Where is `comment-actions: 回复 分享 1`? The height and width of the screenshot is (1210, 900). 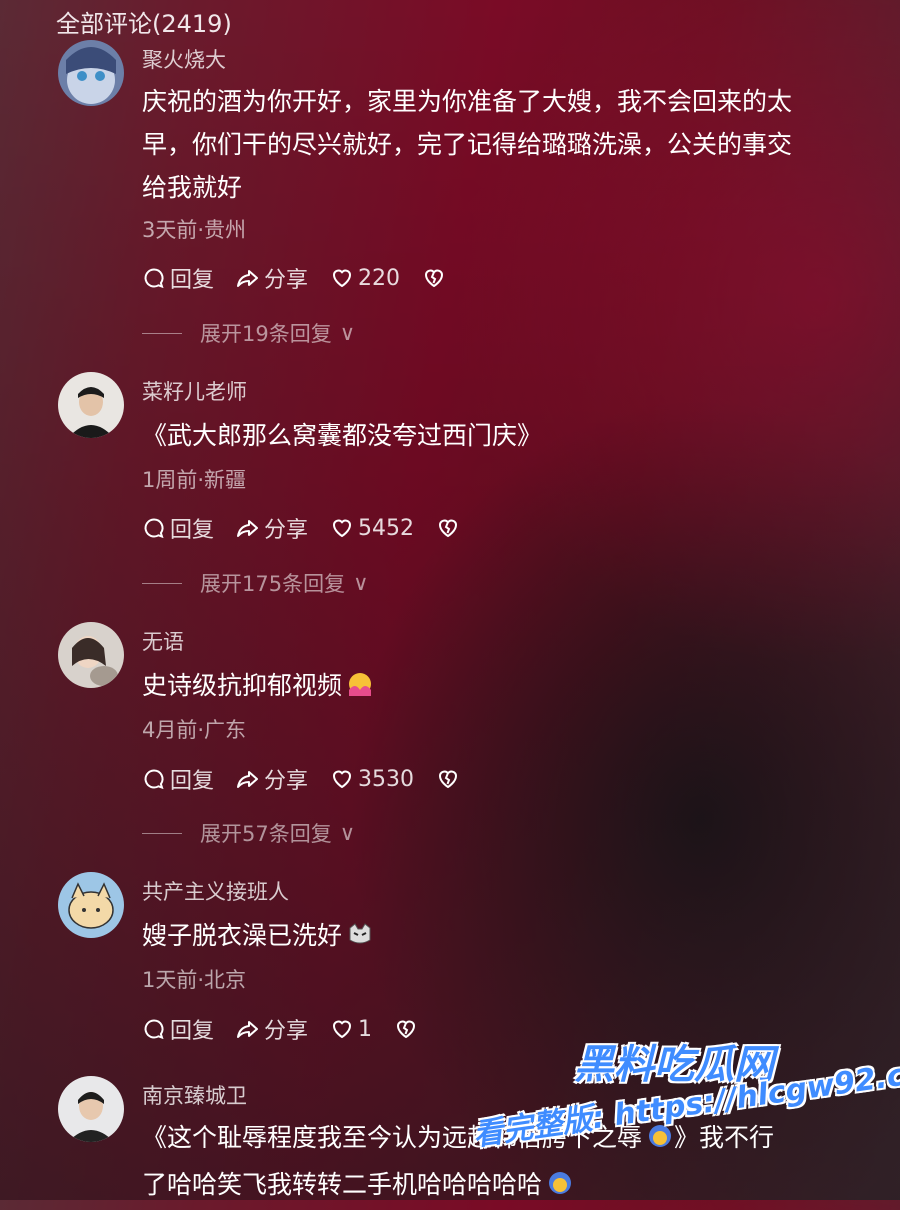 comment-actions: 回复 分享 1 is located at coordinates (280, 1029).